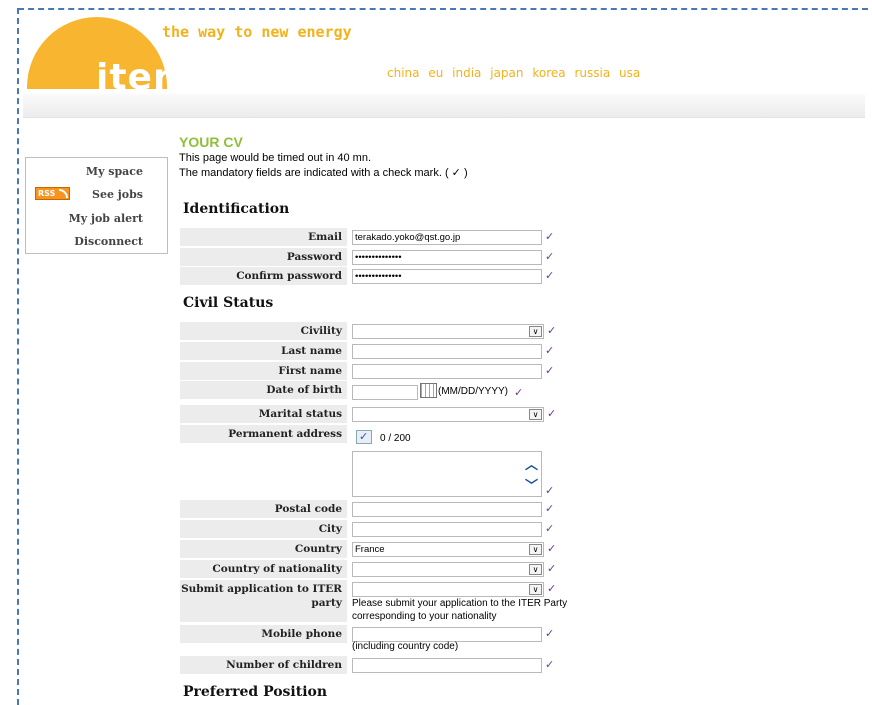  I want to click on iter-logo: iter, so click(98, 52).